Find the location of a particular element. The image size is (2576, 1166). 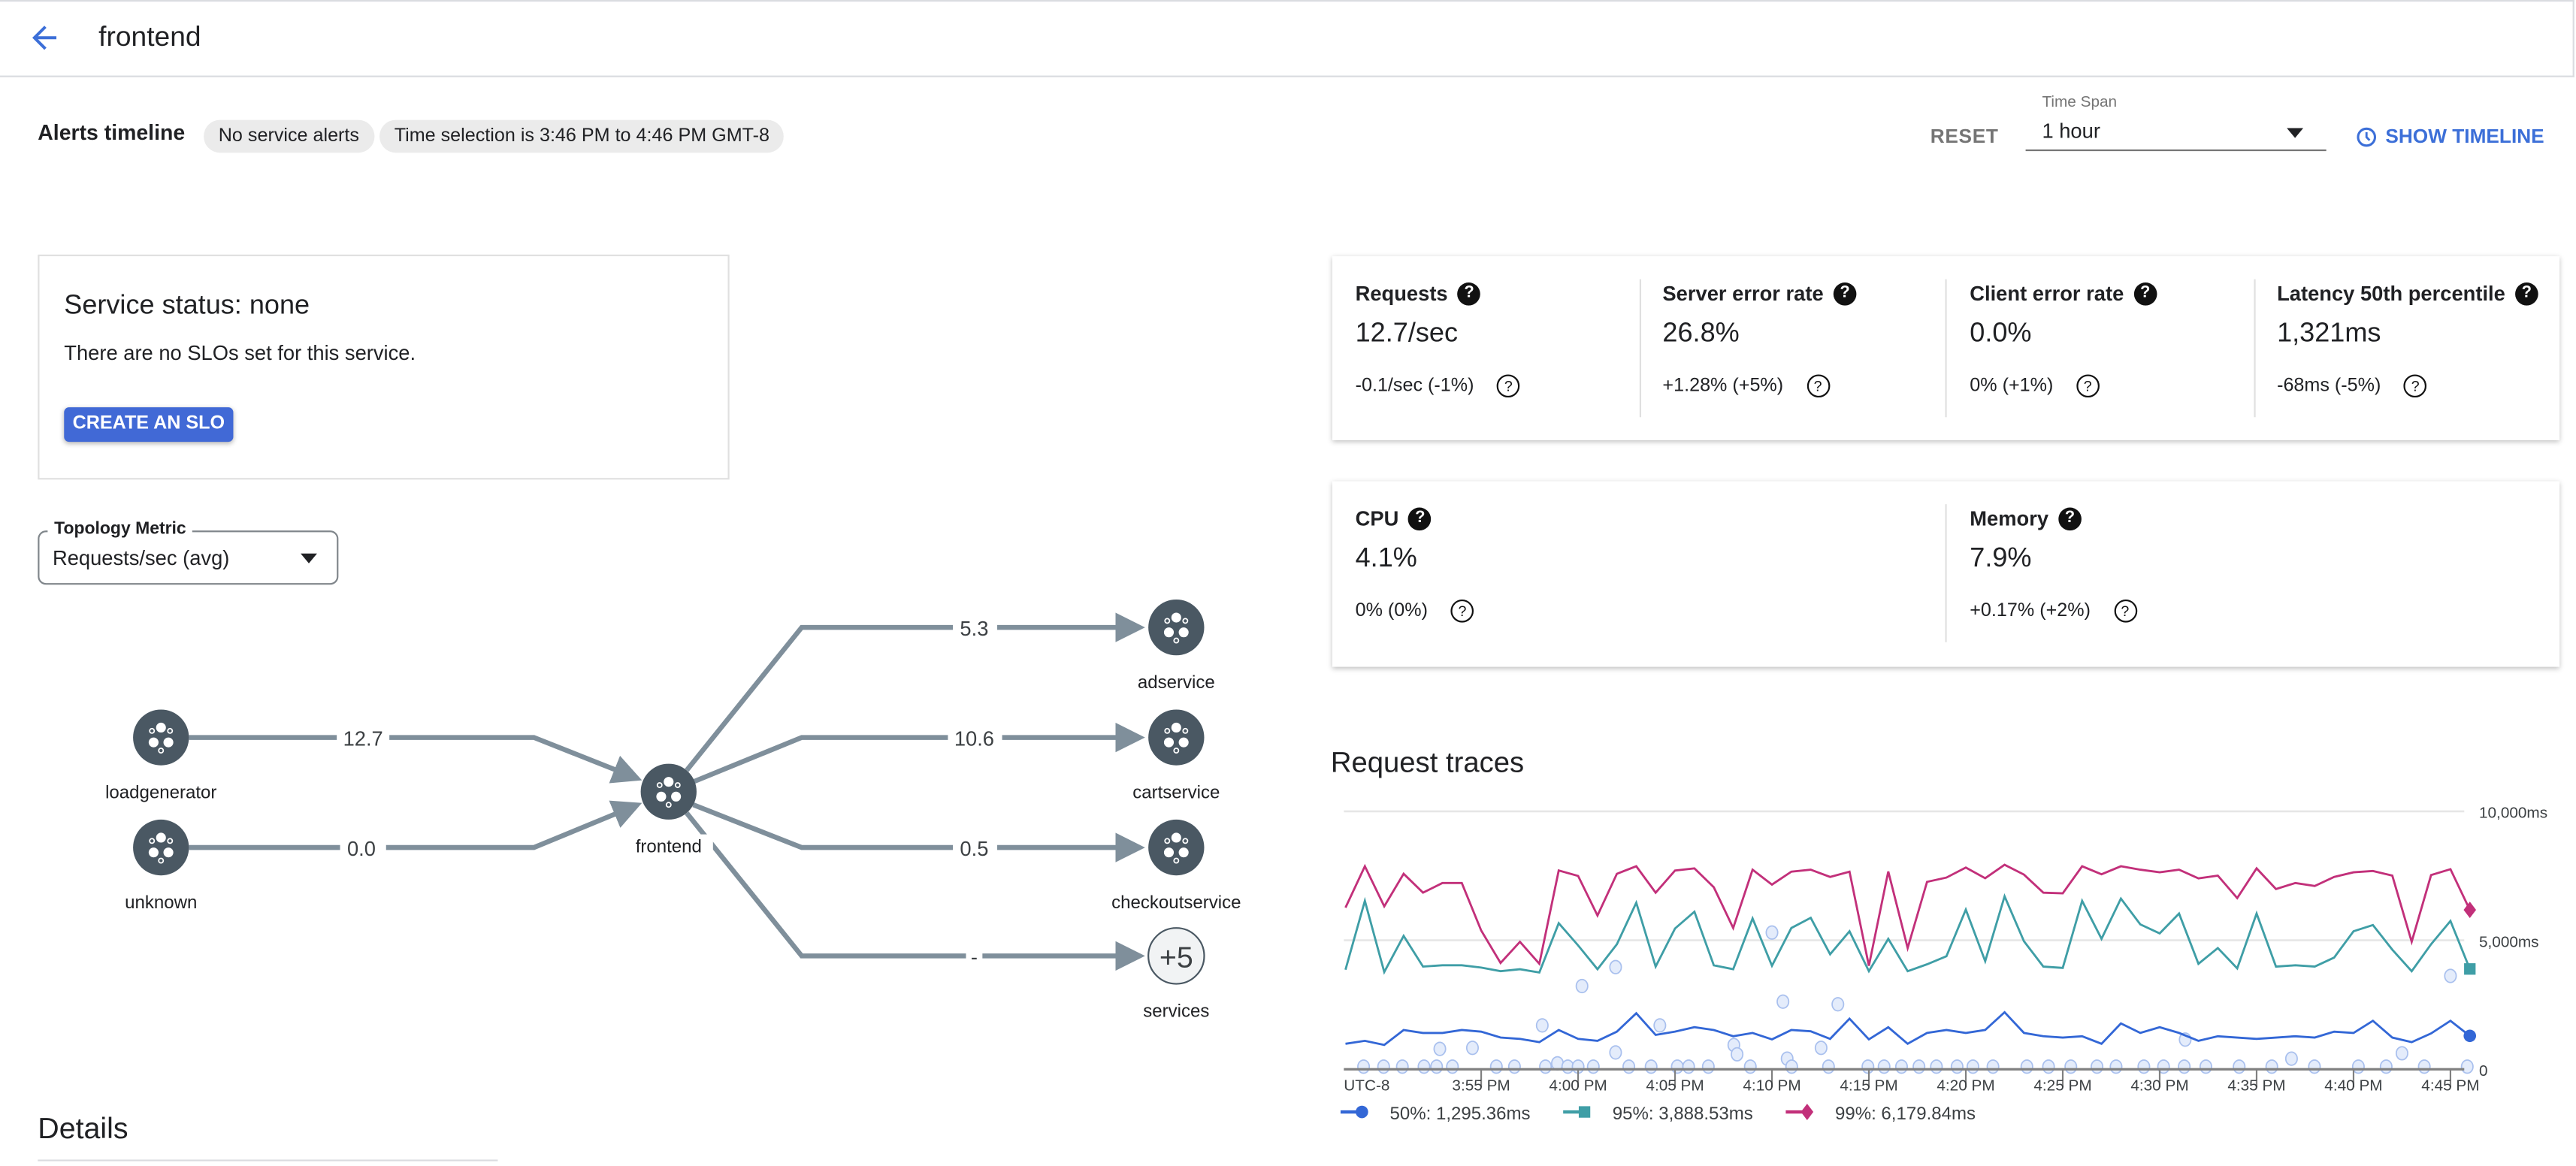

x-tick-label: 4:45 PM is located at coordinates (2450, 1086).